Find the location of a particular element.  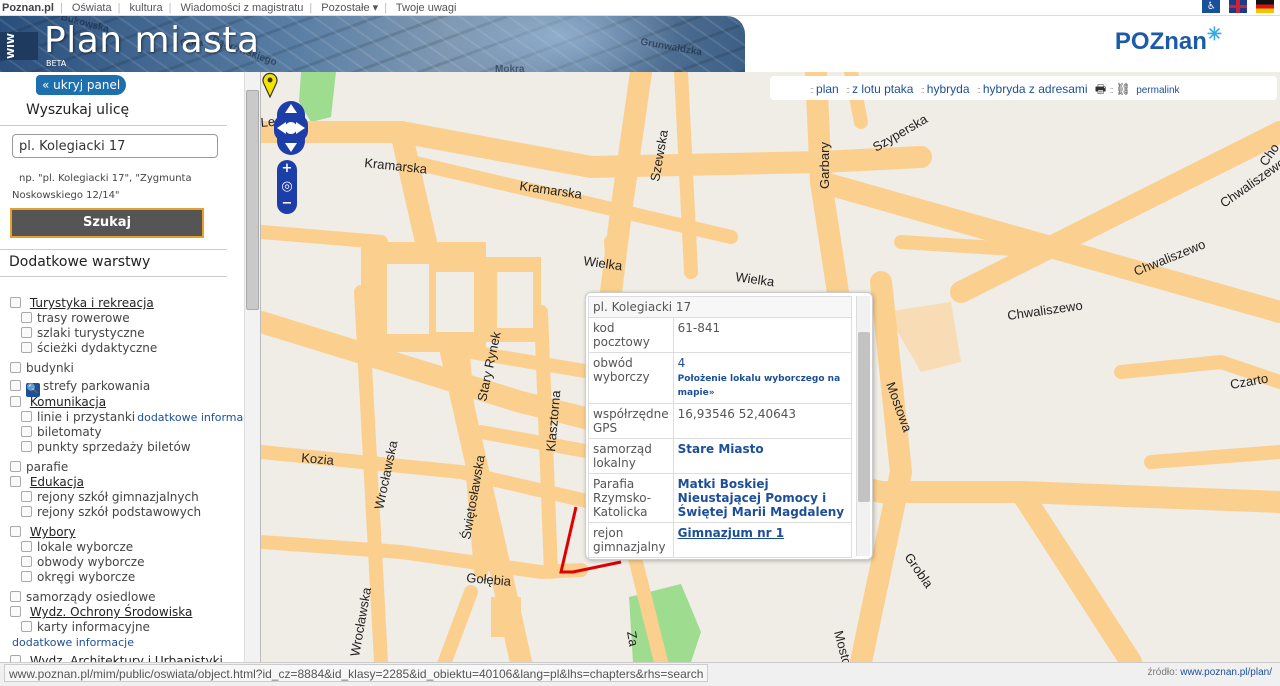

globe-icon: ◎ is located at coordinates (287, 187).